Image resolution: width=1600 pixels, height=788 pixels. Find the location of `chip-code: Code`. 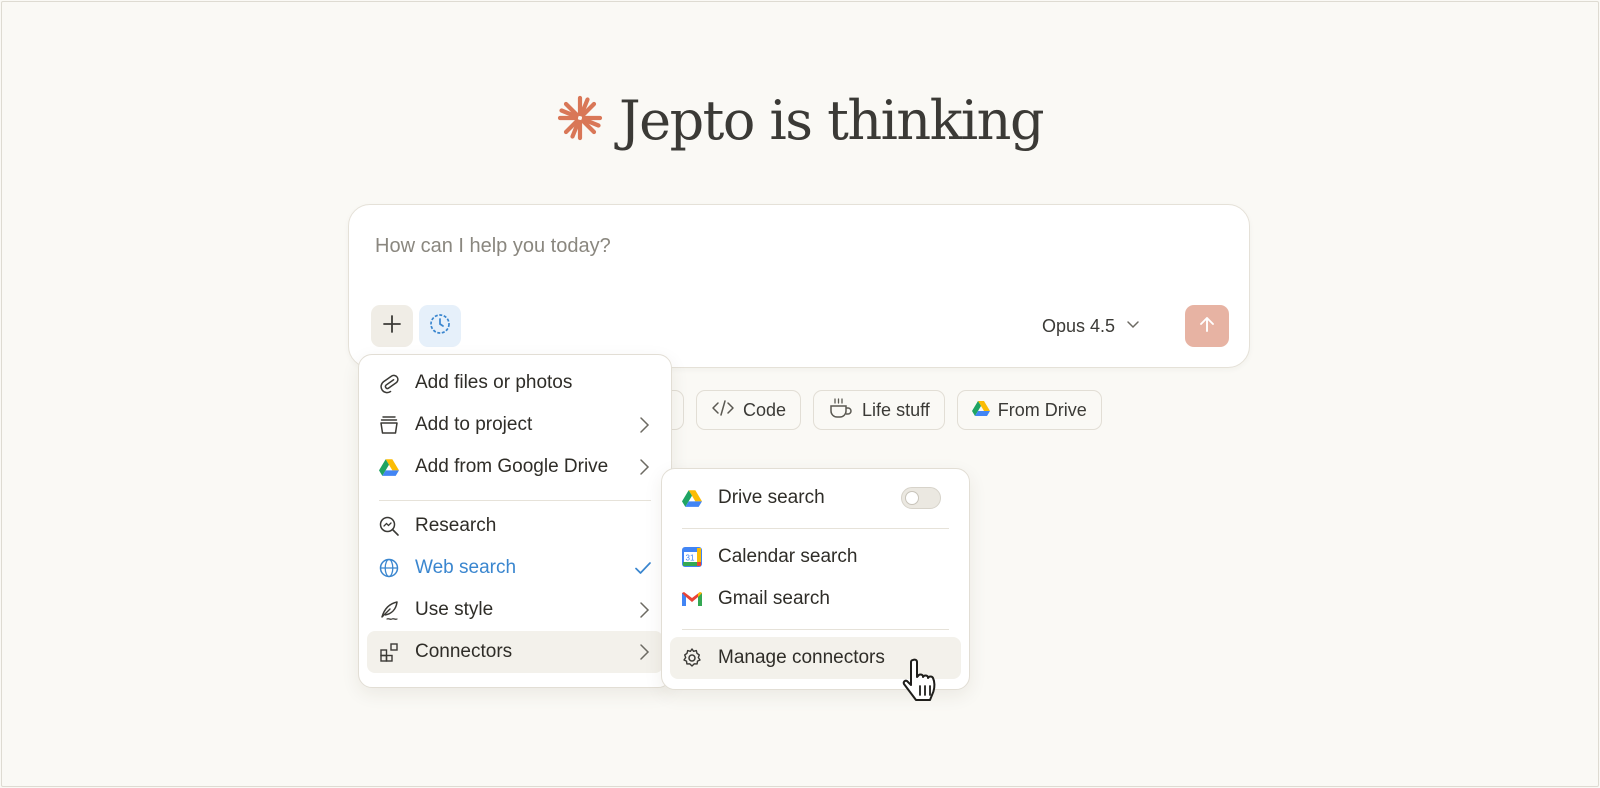

chip-code: Code is located at coordinates (749, 410).